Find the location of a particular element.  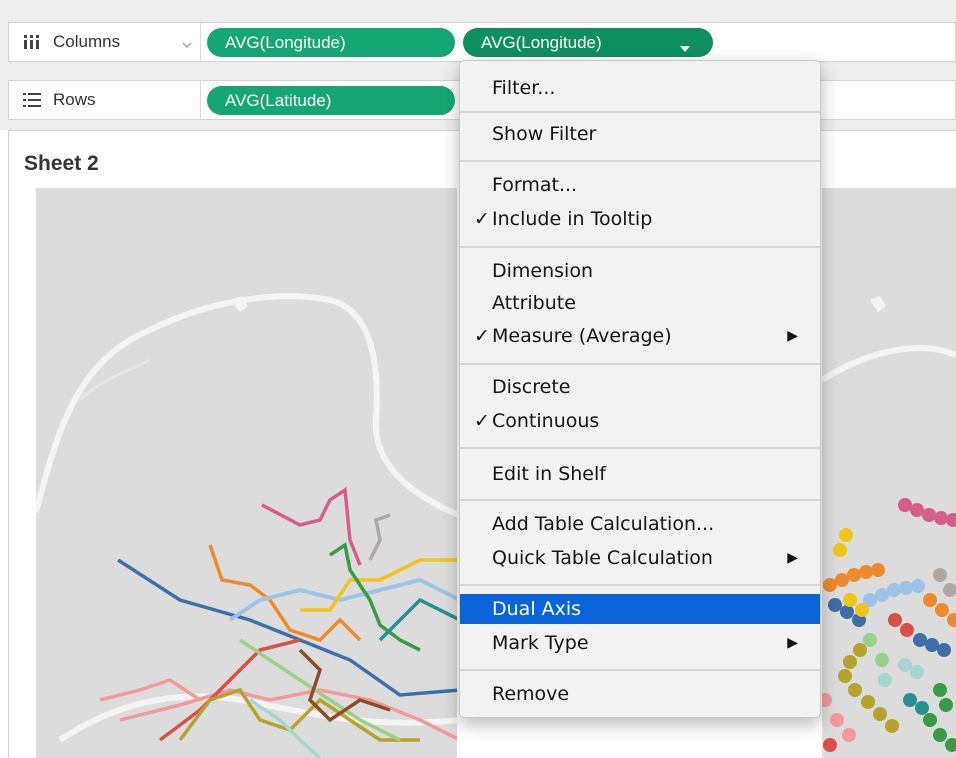

menu-item-dimension: Dimension is located at coordinates (640, 271).